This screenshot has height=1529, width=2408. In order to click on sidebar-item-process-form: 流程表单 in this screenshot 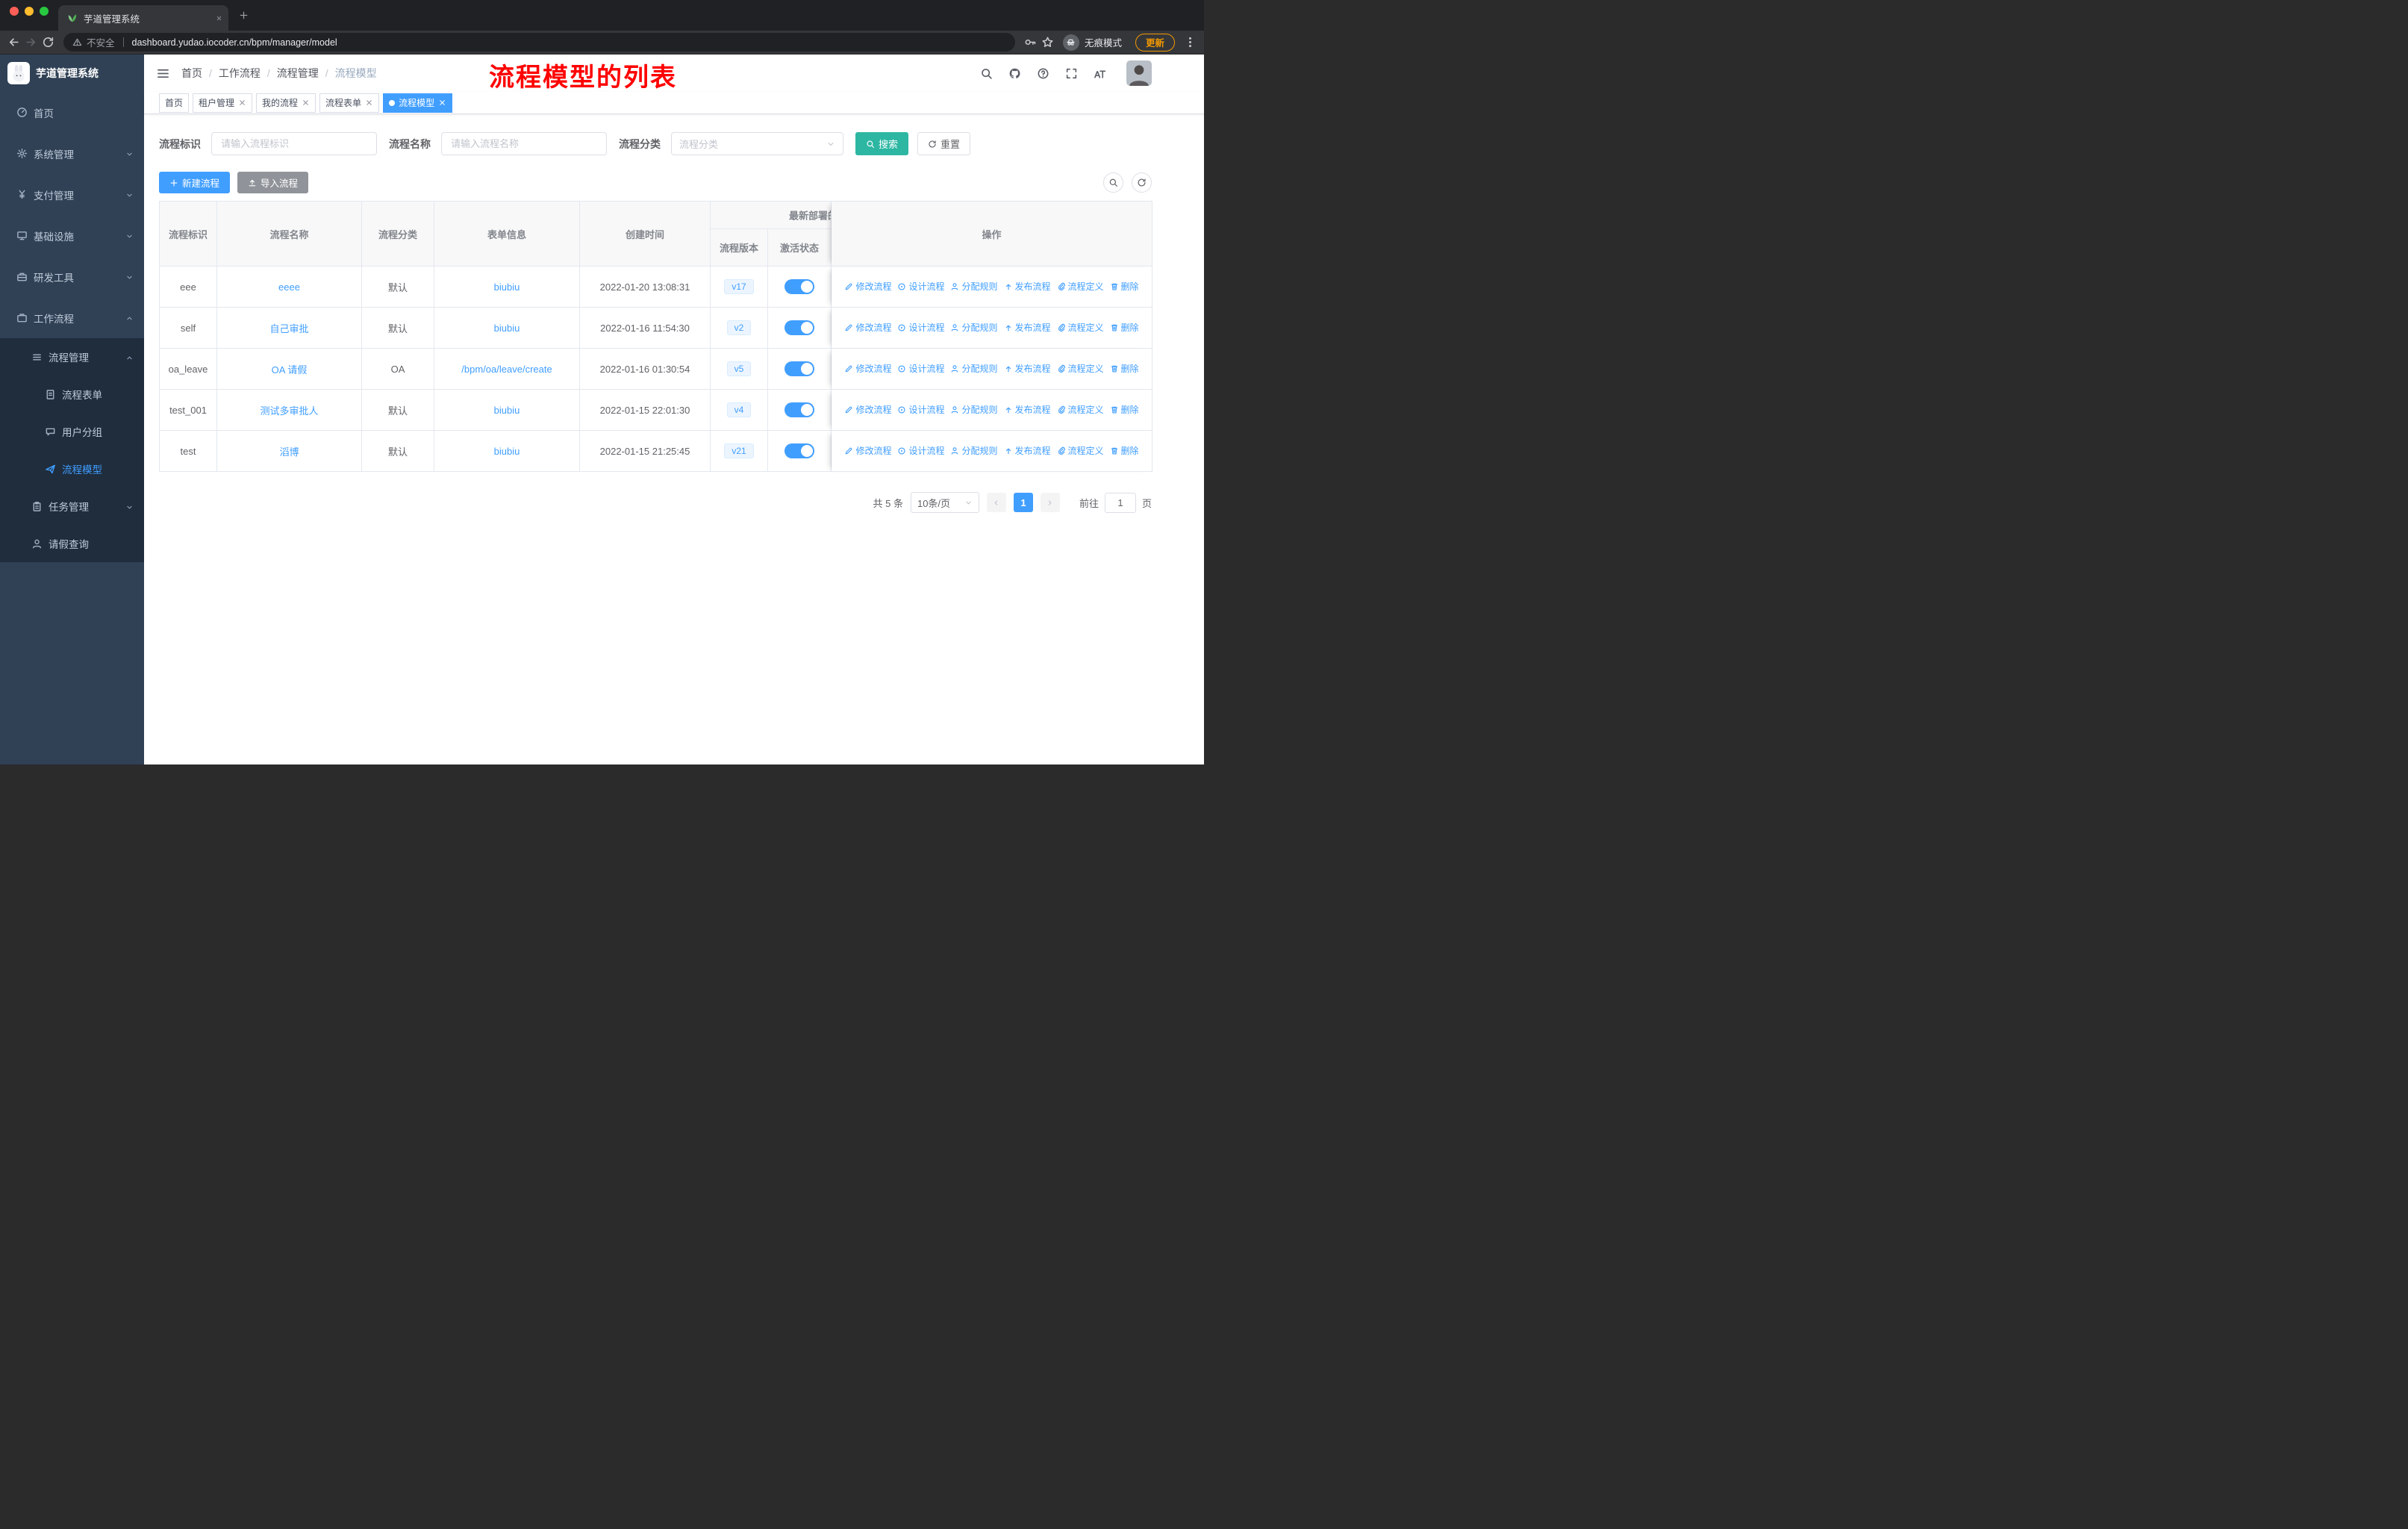, I will do `click(72, 395)`.